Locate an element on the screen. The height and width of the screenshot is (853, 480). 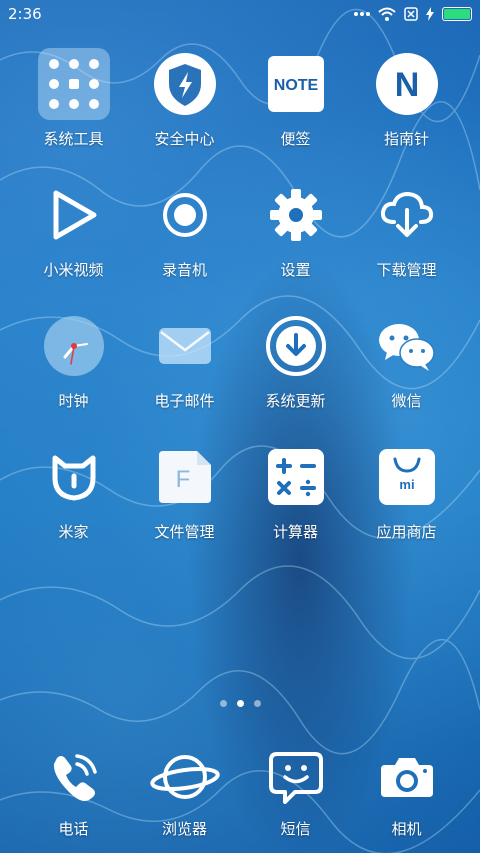
app-label: 小米视频 is located at coordinates (73, 270).